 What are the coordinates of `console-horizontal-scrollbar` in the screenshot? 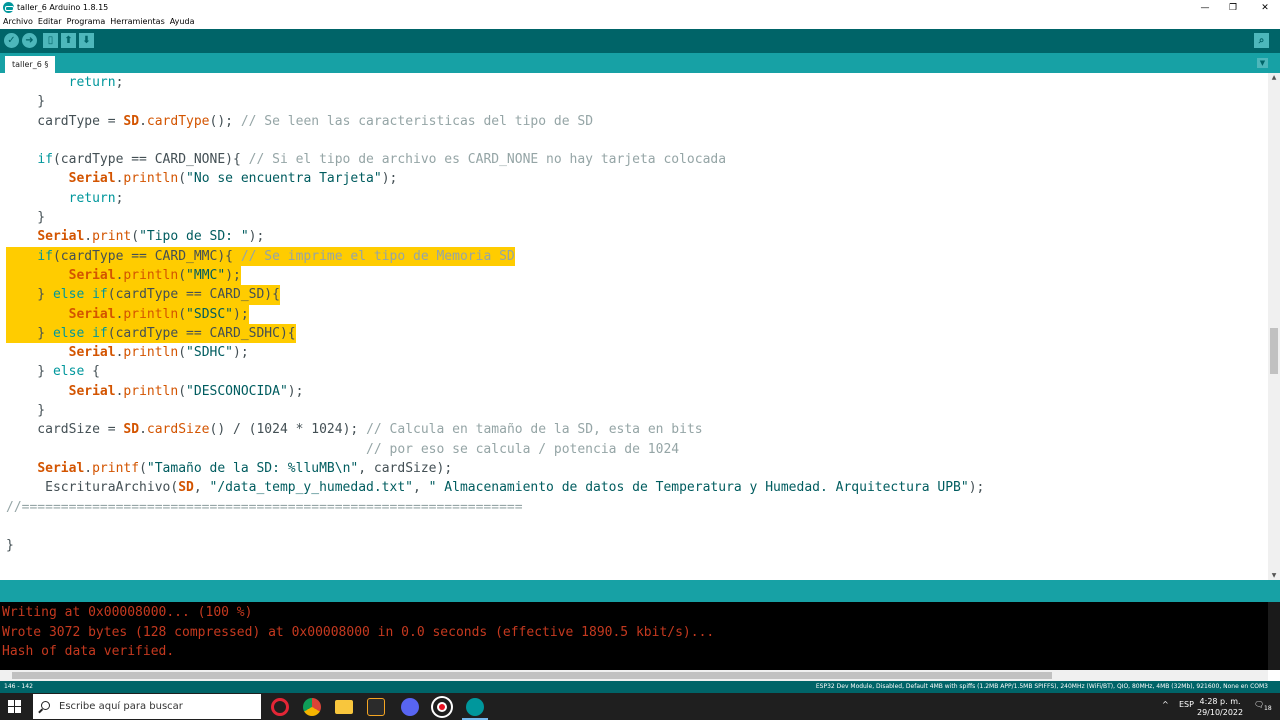 It's located at (634, 675).